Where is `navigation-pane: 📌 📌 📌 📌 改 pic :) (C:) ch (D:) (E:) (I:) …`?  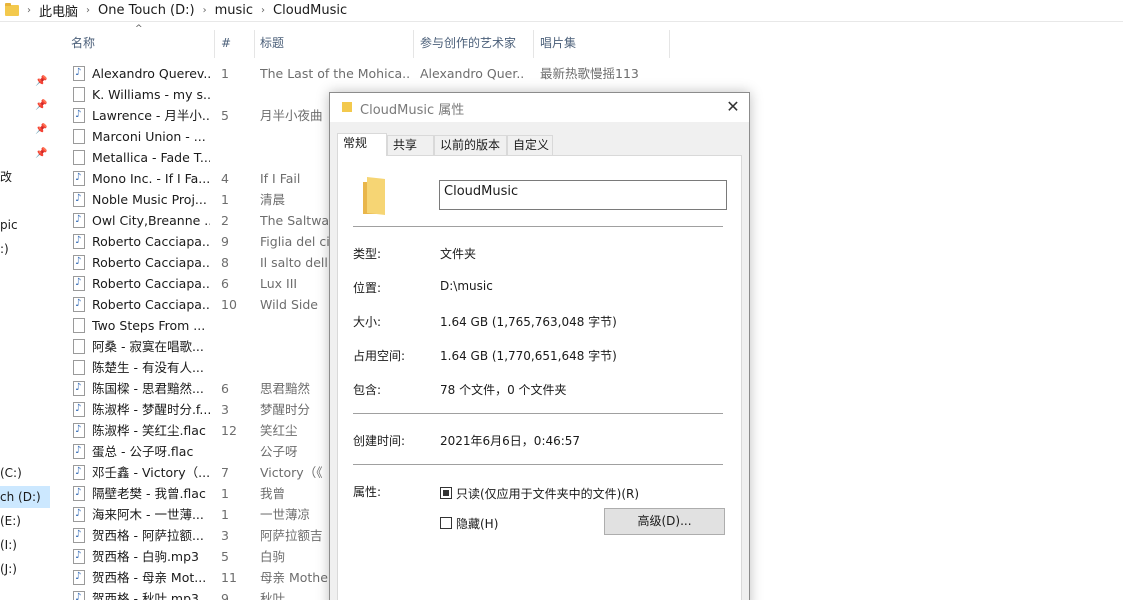
navigation-pane: 📌 📌 📌 📌 改 pic :) (C:) ch (D:) (E:) (I:) … is located at coordinates (26, 311).